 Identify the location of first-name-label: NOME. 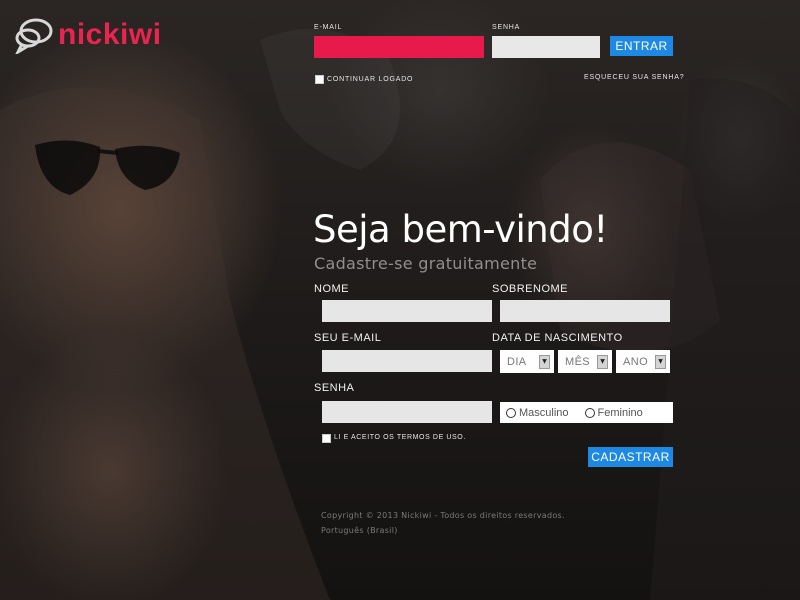
(331, 289).